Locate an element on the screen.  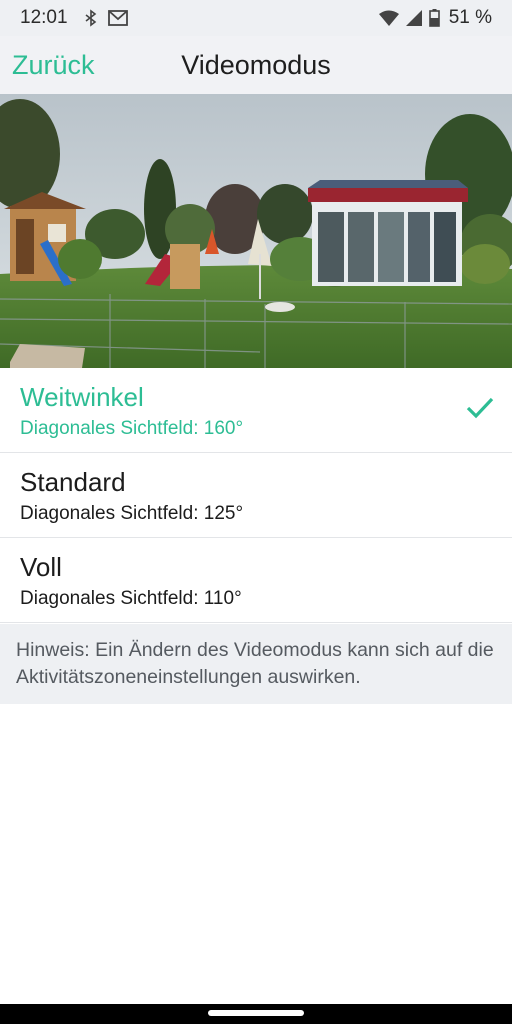
option-title: Standard is located at coordinates (73, 482).